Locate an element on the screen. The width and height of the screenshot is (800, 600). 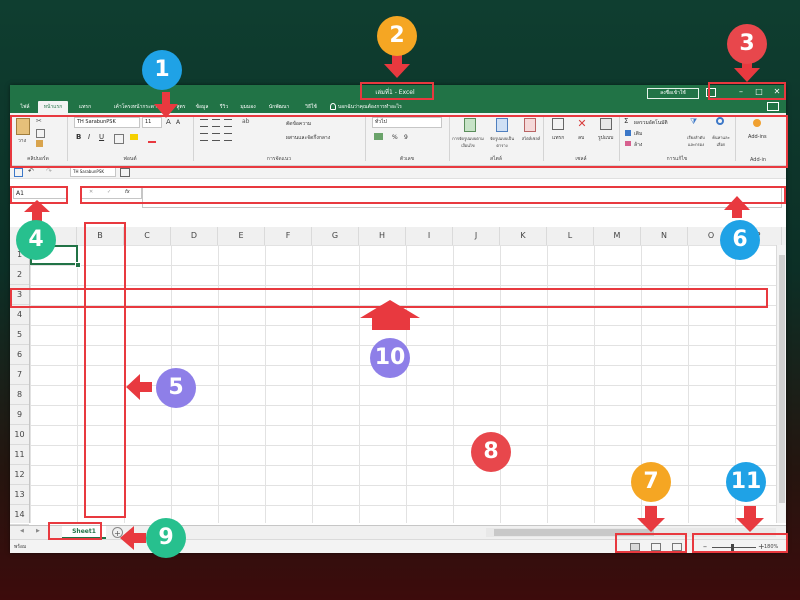
annotation-4: 4 is located at coordinates (36, 240).